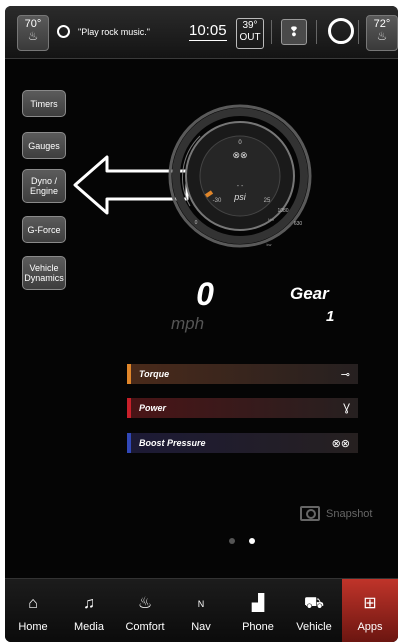 This screenshot has height=643, width=402. What do you see at coordinates (370, 603) in the screenshot?
I see `apps-grid-icon: ⊞` at bounding box center [370, 603].